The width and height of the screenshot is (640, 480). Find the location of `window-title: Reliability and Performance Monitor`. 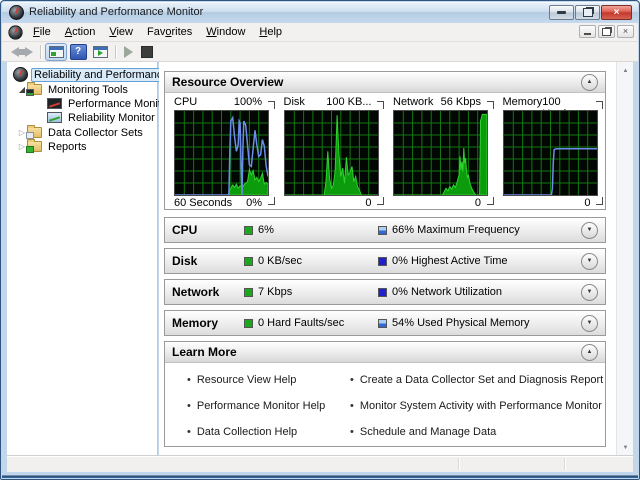

window-title: Reliability and Performance Monitor is located at coordinates (116, 12).